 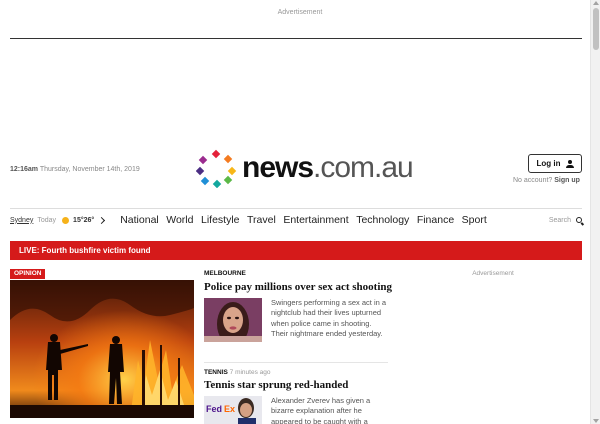 What do you see at coordinates (47, 220) in the screenshot?
I see `weather-day-label: Today` at bounding box center [47, 220].